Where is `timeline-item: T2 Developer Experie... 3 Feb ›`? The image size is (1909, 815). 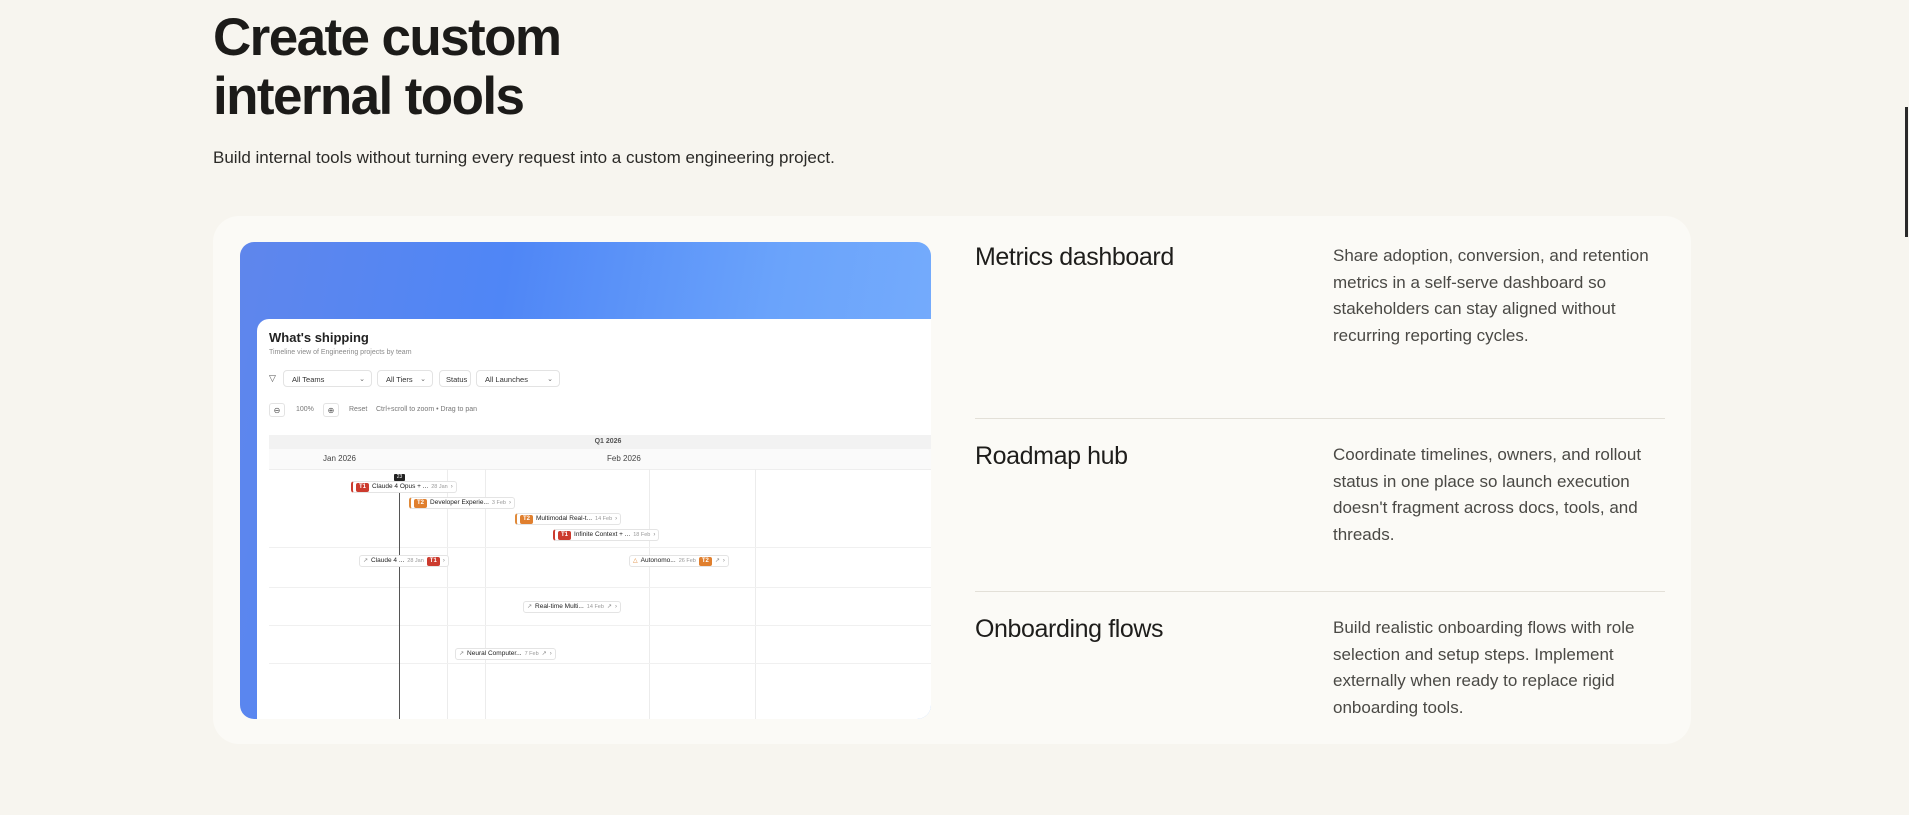
timeline-item: T2 Developer Experie... 3 Feb › is located at coordinates (462, 503).